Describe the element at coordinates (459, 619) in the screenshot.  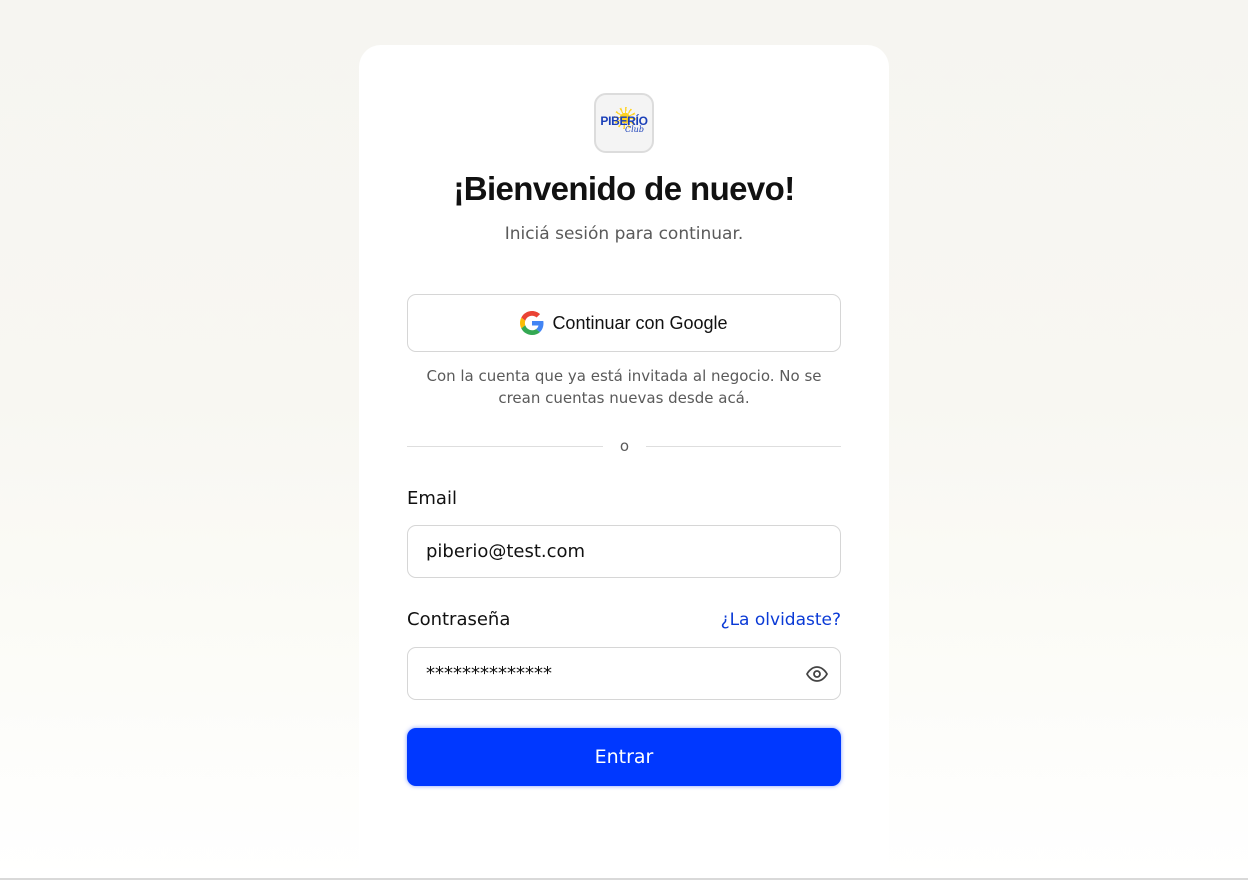
I see `password-label: Contraseña` at that location.